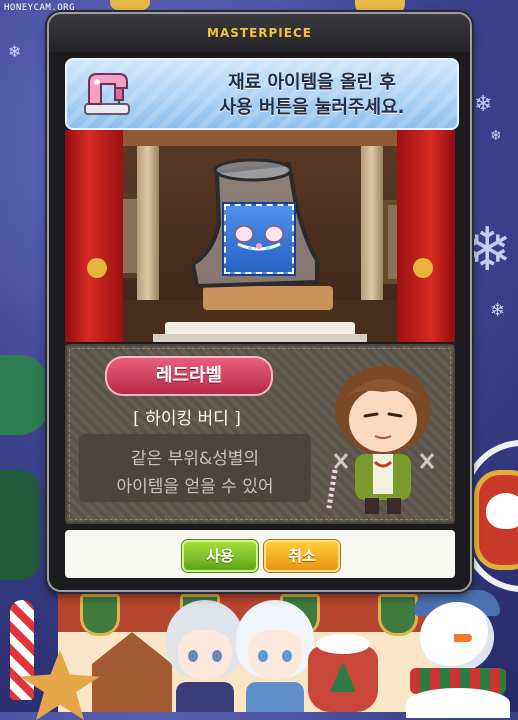 This screenshot has width=518, height=720. I want to click on background-mascot, so click(496, 520).